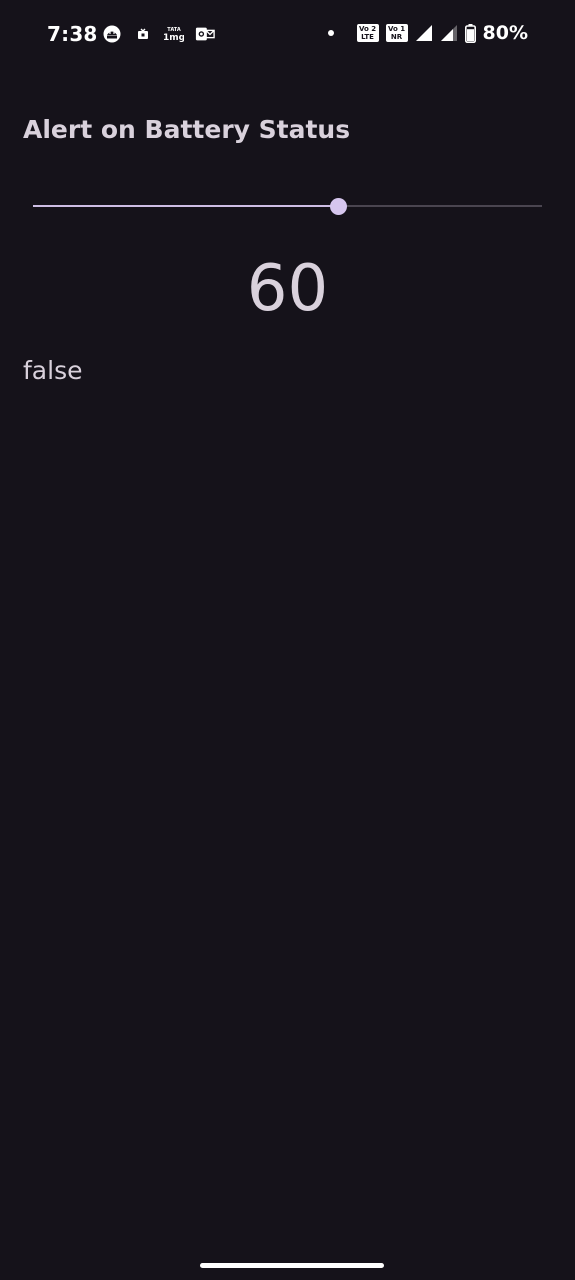 This screenshot has width=575, height=1280. I want to click on battery-percentage: 80%, so click(505, 33).